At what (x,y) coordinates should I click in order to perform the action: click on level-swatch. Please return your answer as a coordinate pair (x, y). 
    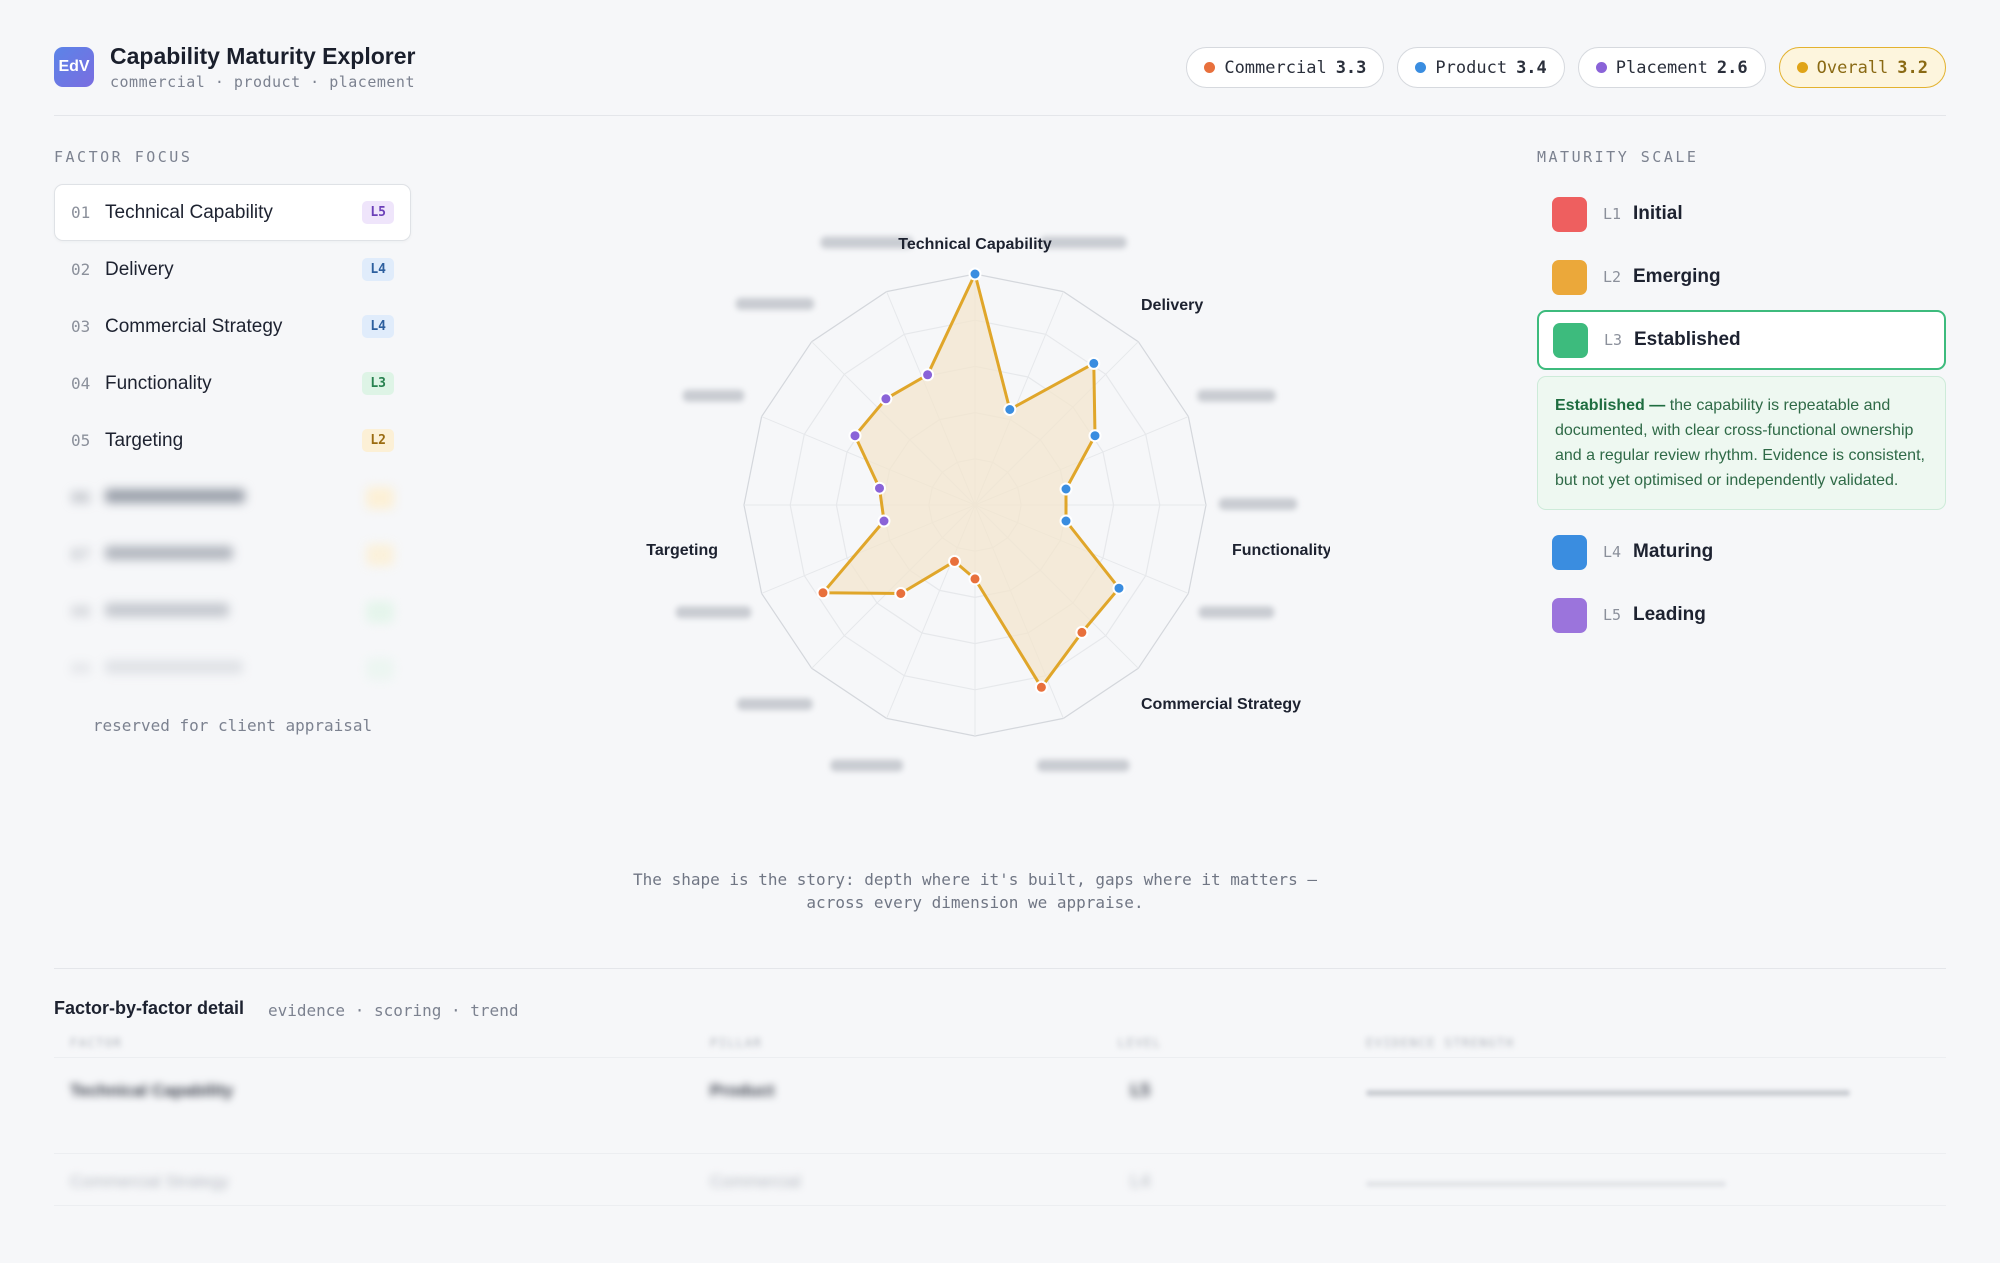
    Looking at the image, I should click on (1570, 340).